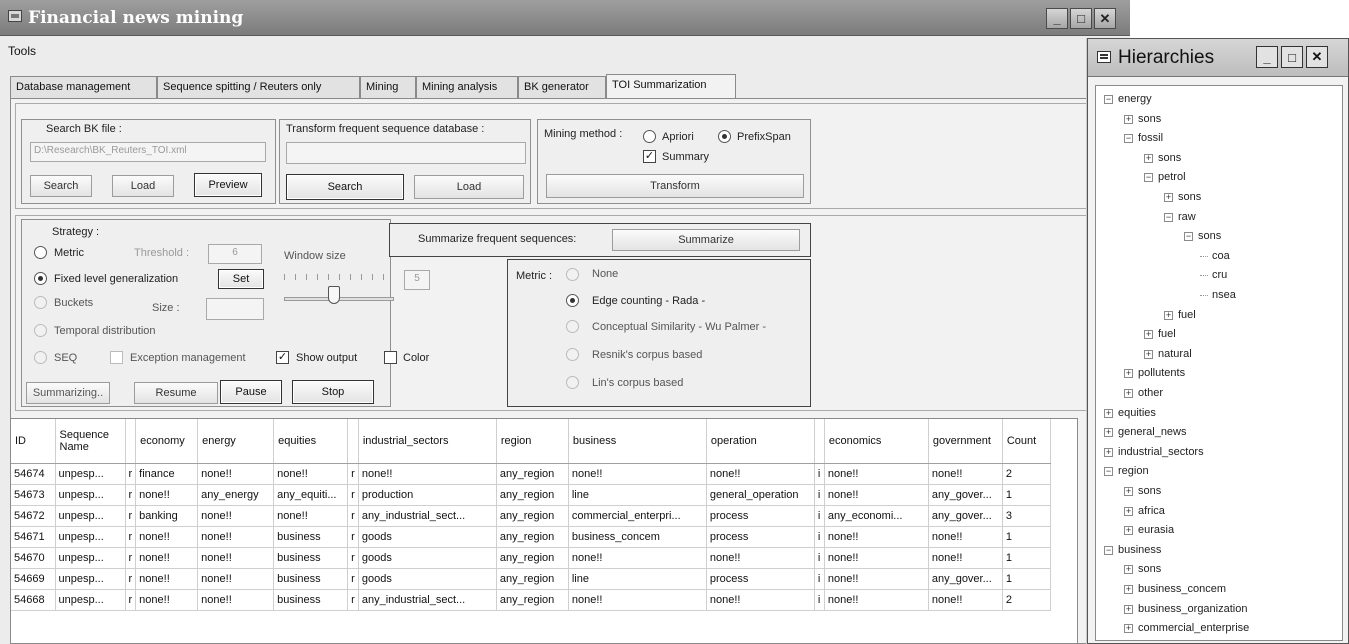  I want to click on column-header: economics, so click(876, 441).